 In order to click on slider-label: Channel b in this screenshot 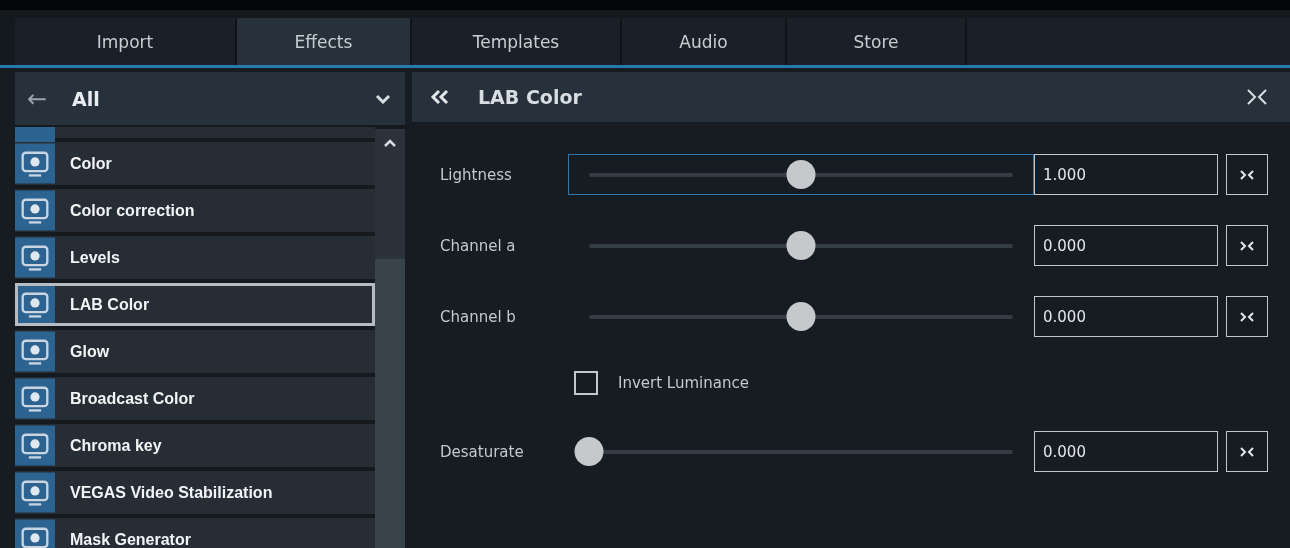, I will do `click(478, 316)`.